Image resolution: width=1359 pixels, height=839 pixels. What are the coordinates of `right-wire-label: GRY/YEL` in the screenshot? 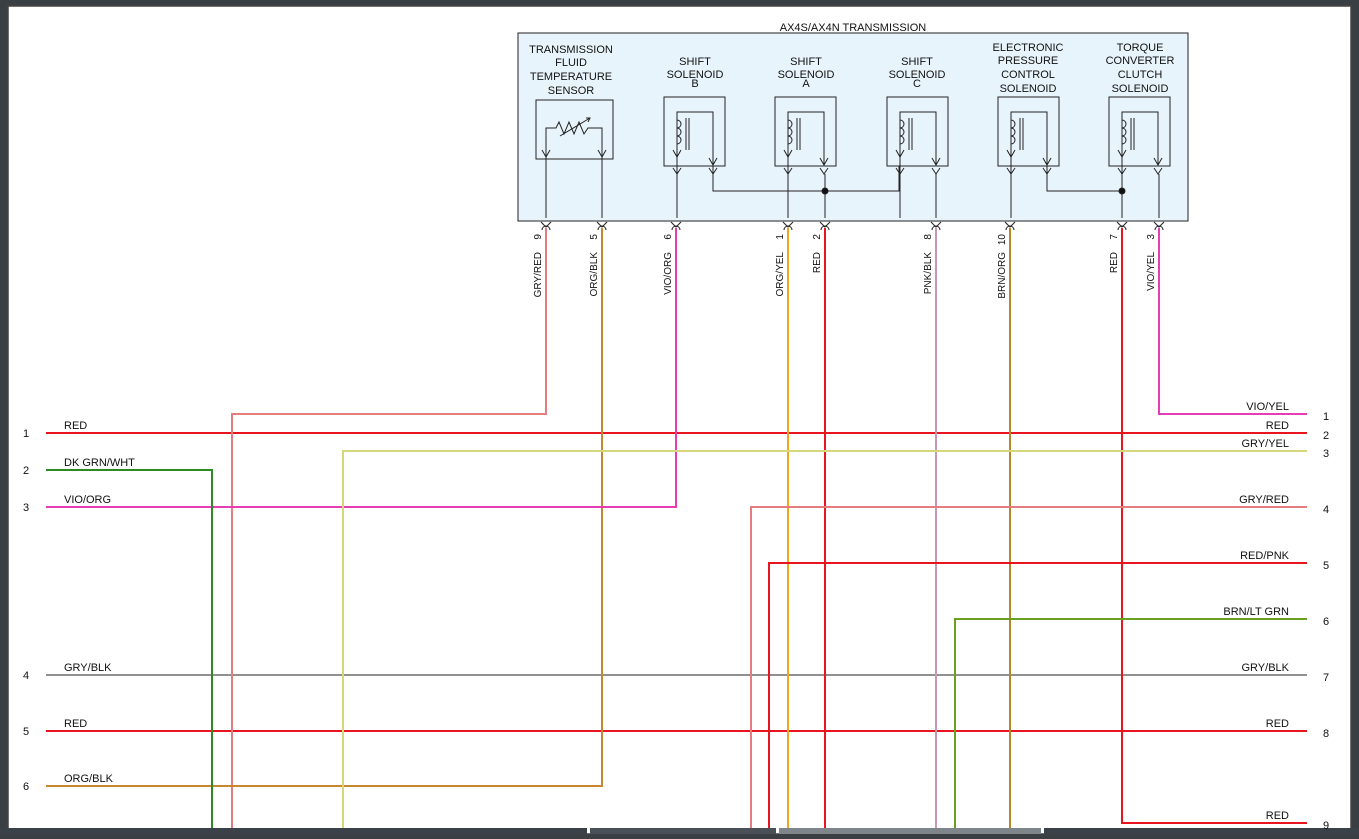 It's located at (1266, 444).